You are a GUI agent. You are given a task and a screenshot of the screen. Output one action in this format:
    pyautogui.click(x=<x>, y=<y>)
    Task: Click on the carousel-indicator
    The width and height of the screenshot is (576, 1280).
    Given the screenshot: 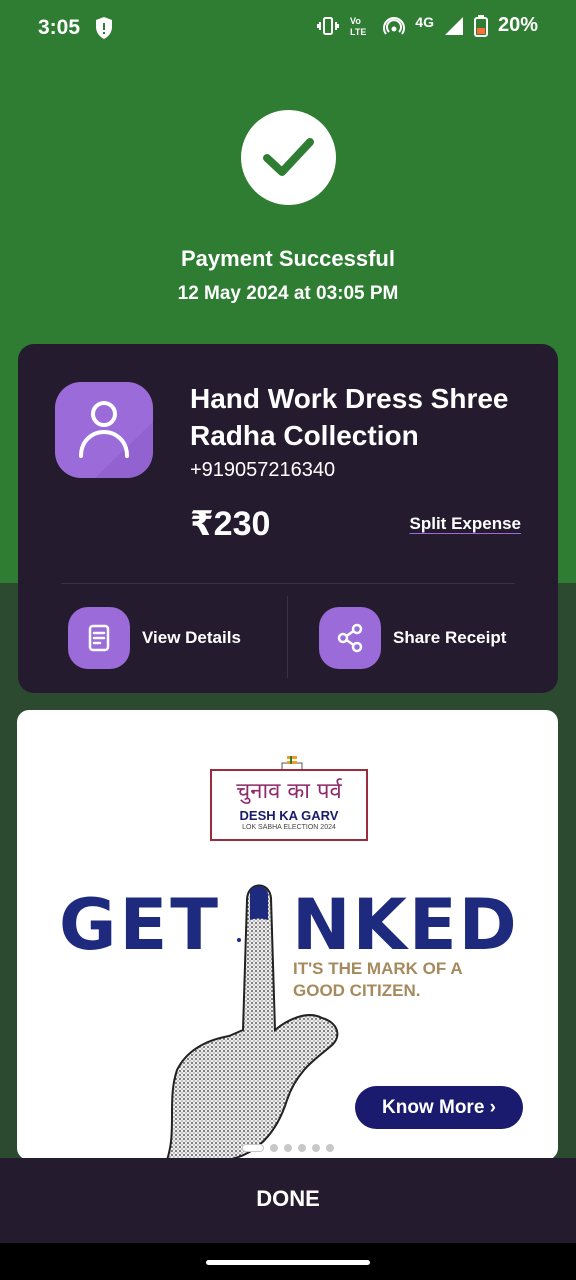 What is the action you would take?
    pyautogui.click(x=288, y=1148)
    